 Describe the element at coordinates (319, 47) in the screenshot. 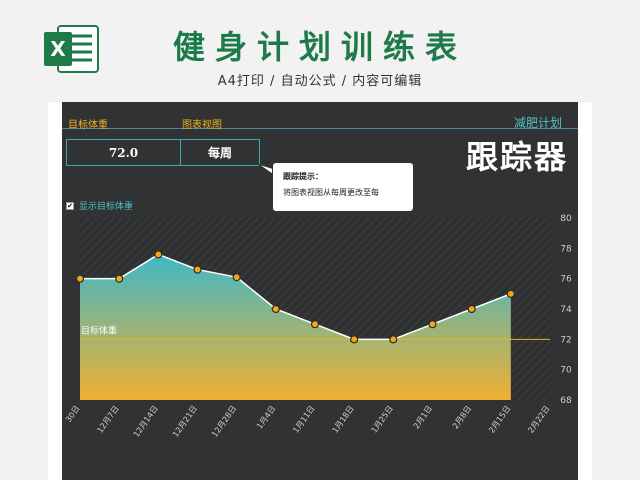

I see `page-title: 健身计划训练表` at that location.